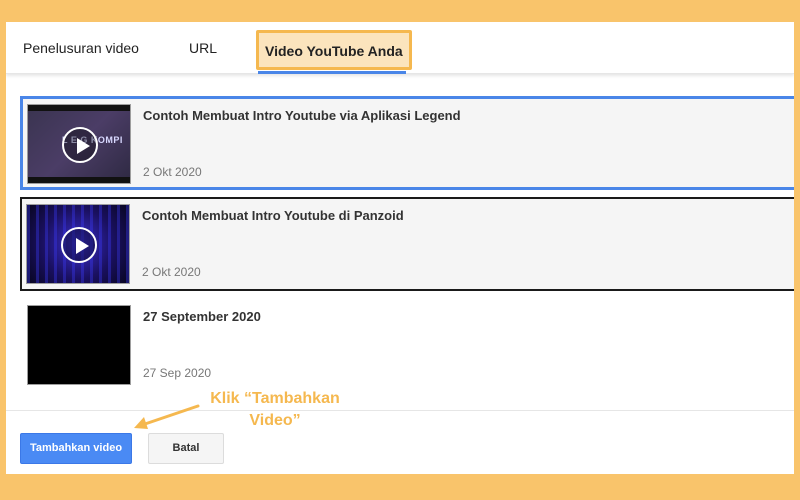 This screenshot has height=500, width=800. Describe the element at coordinates (202, 316) in the screenshot. I see `video-title: 27 September 2020` at that location.